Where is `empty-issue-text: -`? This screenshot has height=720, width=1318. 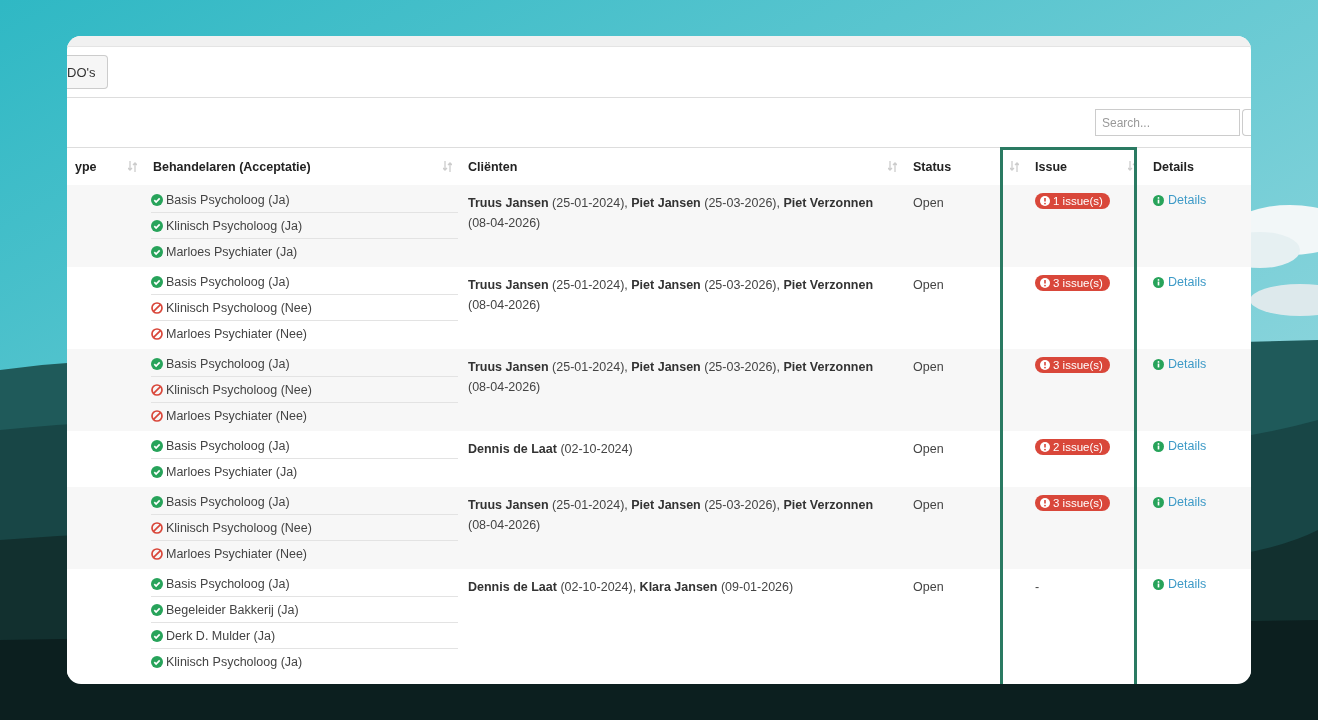
empty-issue-text: - is located at coordinates (1037, 587).